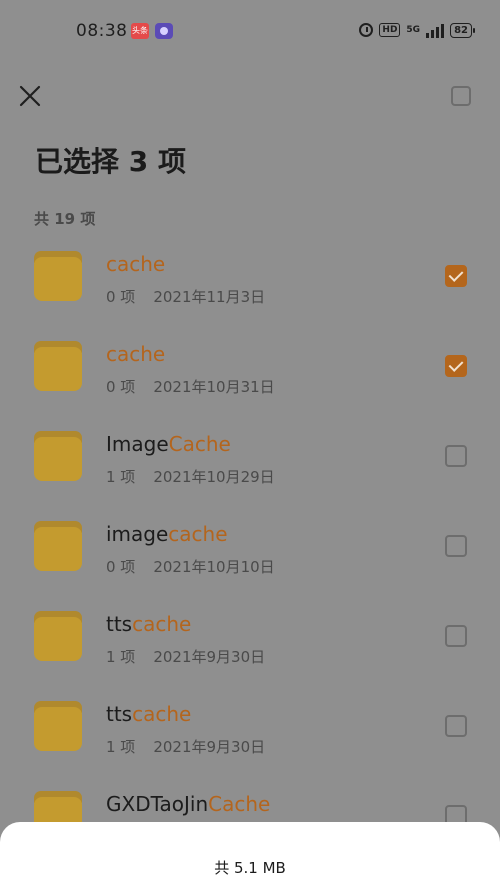  What do you see at coordinates (137, 444) in the screenshot?
I see `folder-name-prefix: Image` at bounding box center [137, 444].